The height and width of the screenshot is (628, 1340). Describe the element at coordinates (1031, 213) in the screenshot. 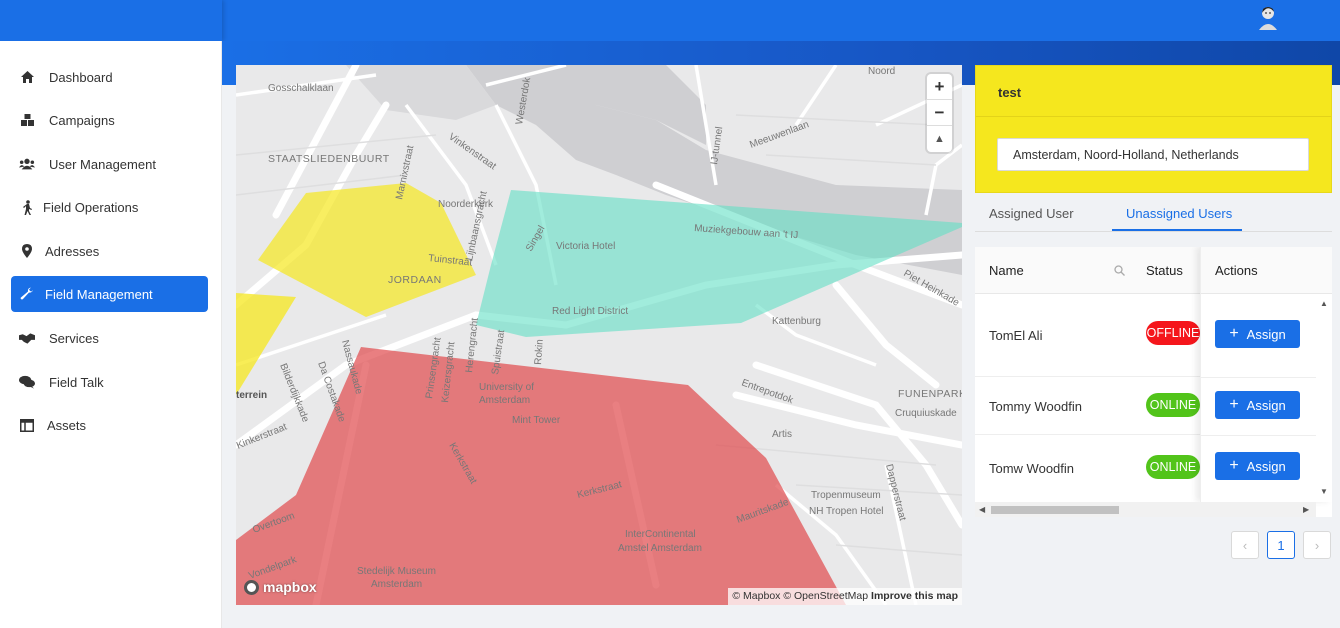

I see `tab-assigned-user: Assigned User` at that location.